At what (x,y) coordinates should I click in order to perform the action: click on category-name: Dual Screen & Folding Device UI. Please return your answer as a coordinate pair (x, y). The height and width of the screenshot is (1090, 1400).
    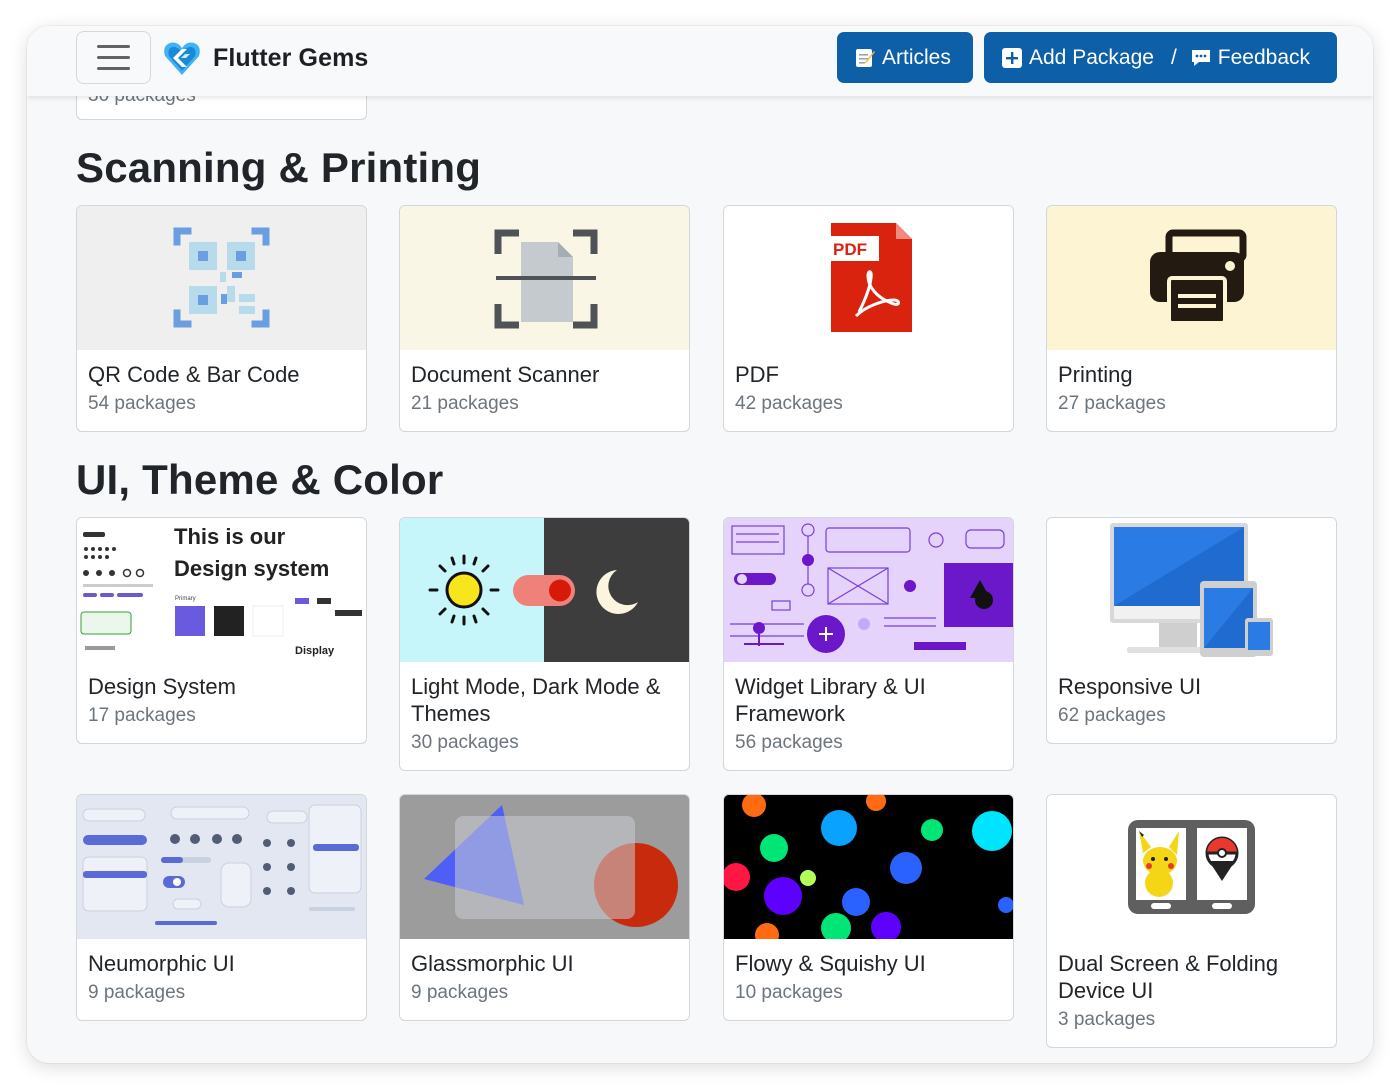
    Looking at the image, I should click on (1168, 977).